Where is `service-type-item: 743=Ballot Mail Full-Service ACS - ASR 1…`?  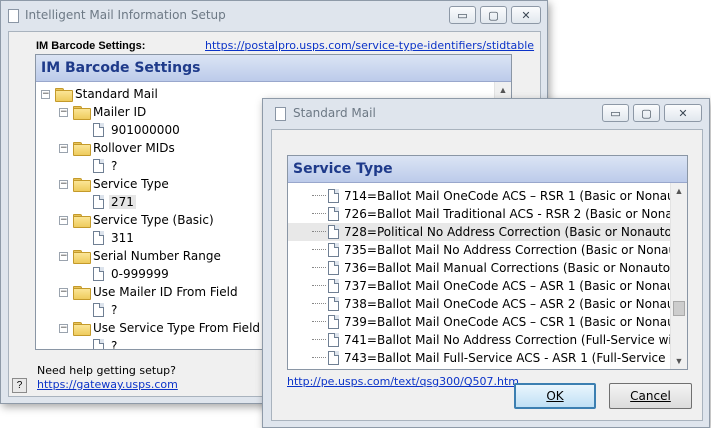 service-type-item: 743=Ballot Mail Full-Service ACS - ASR 1… is located at coordinates (483, 358).